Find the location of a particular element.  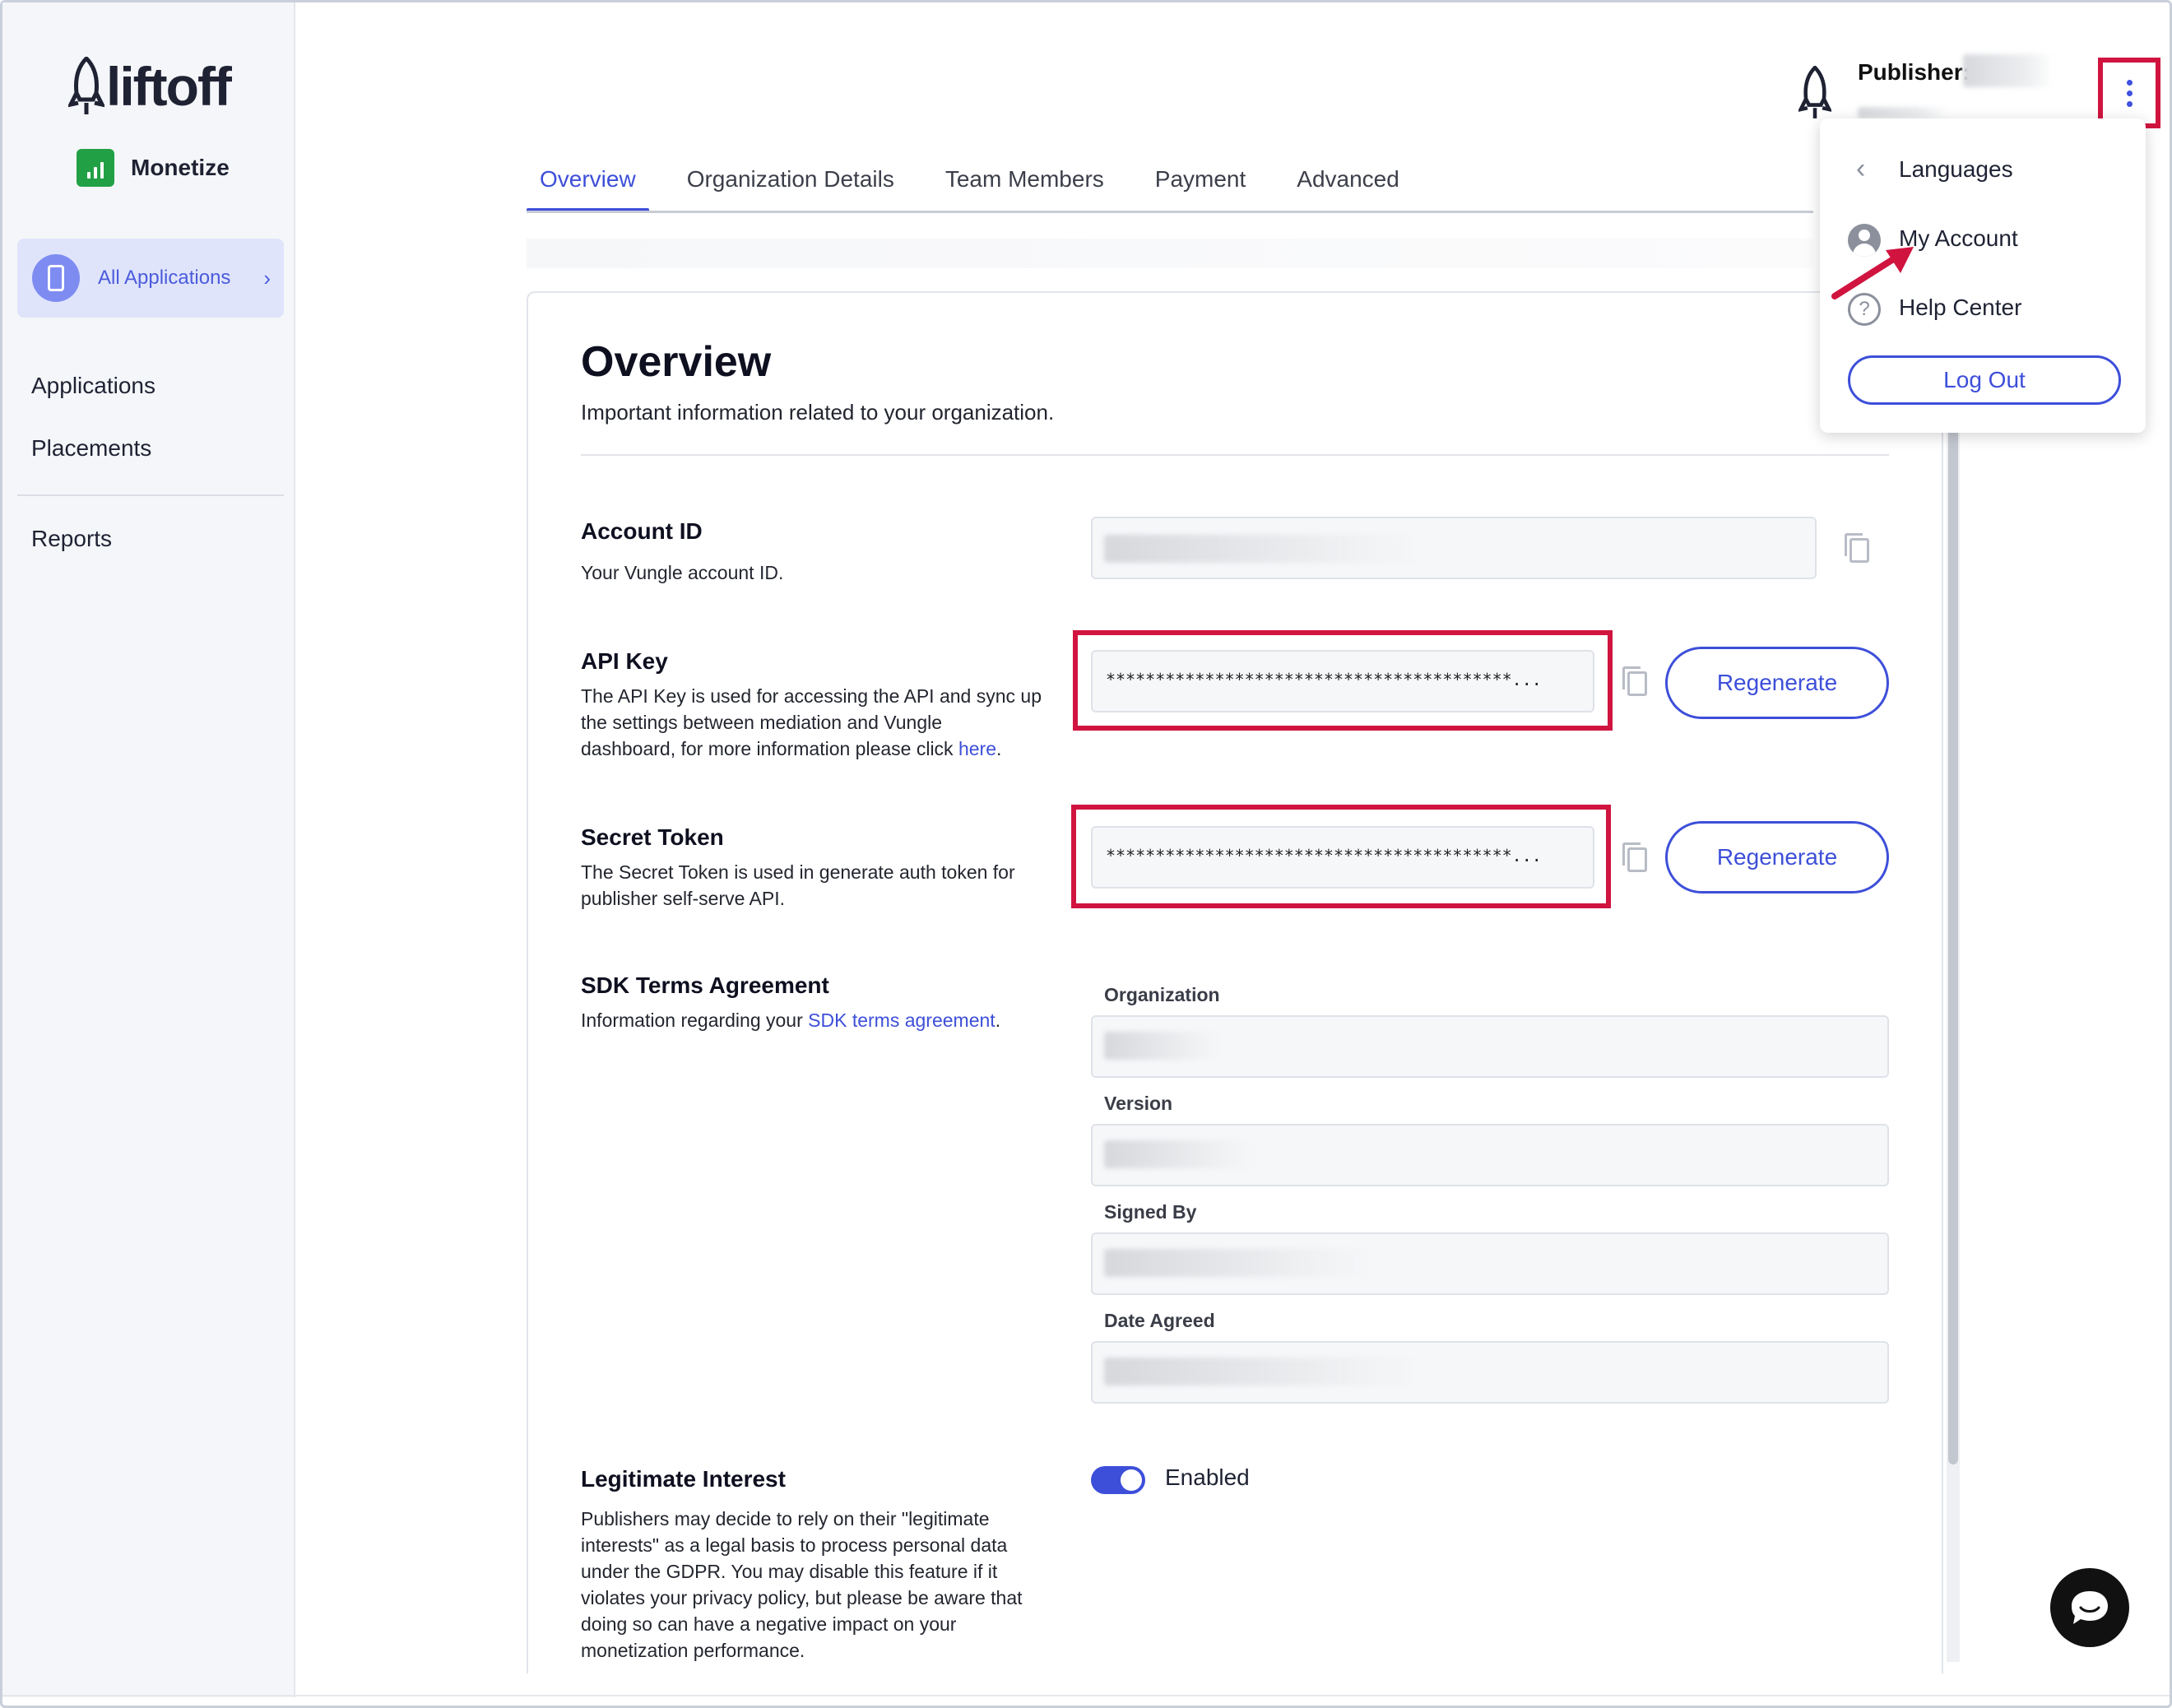

legitimate-interest-title: Legitimate Interest is located at coordinates (683, 1479).